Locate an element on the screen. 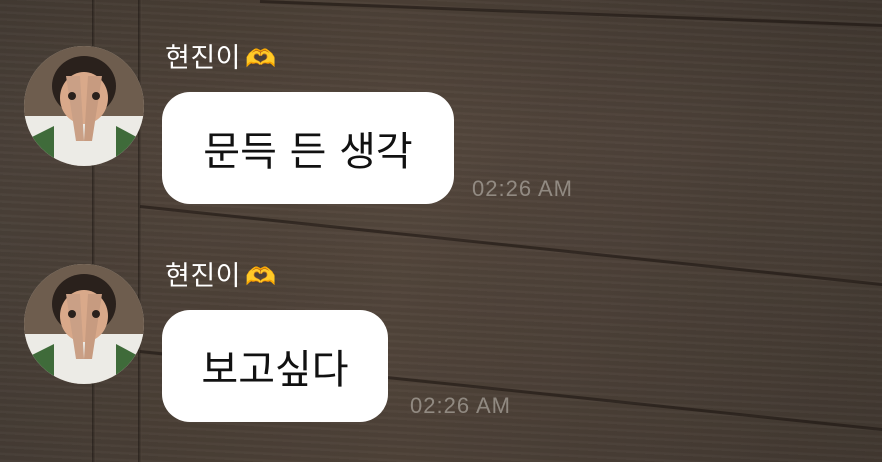 The image size is (882, 462). wood-seam is located at coordinates (140, 231).